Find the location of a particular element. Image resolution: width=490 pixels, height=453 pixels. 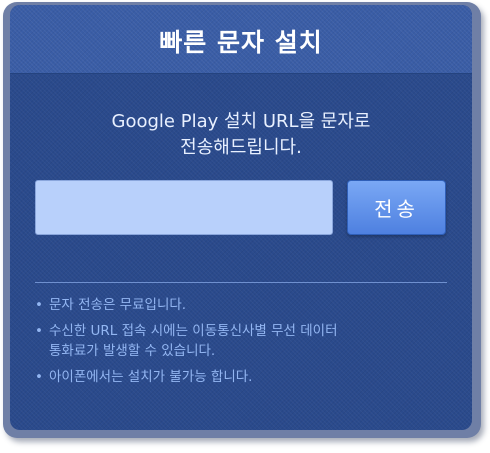

instruction-line-1: Google Play 설치 URL을 문자로 is located at coordinates (241, 121).